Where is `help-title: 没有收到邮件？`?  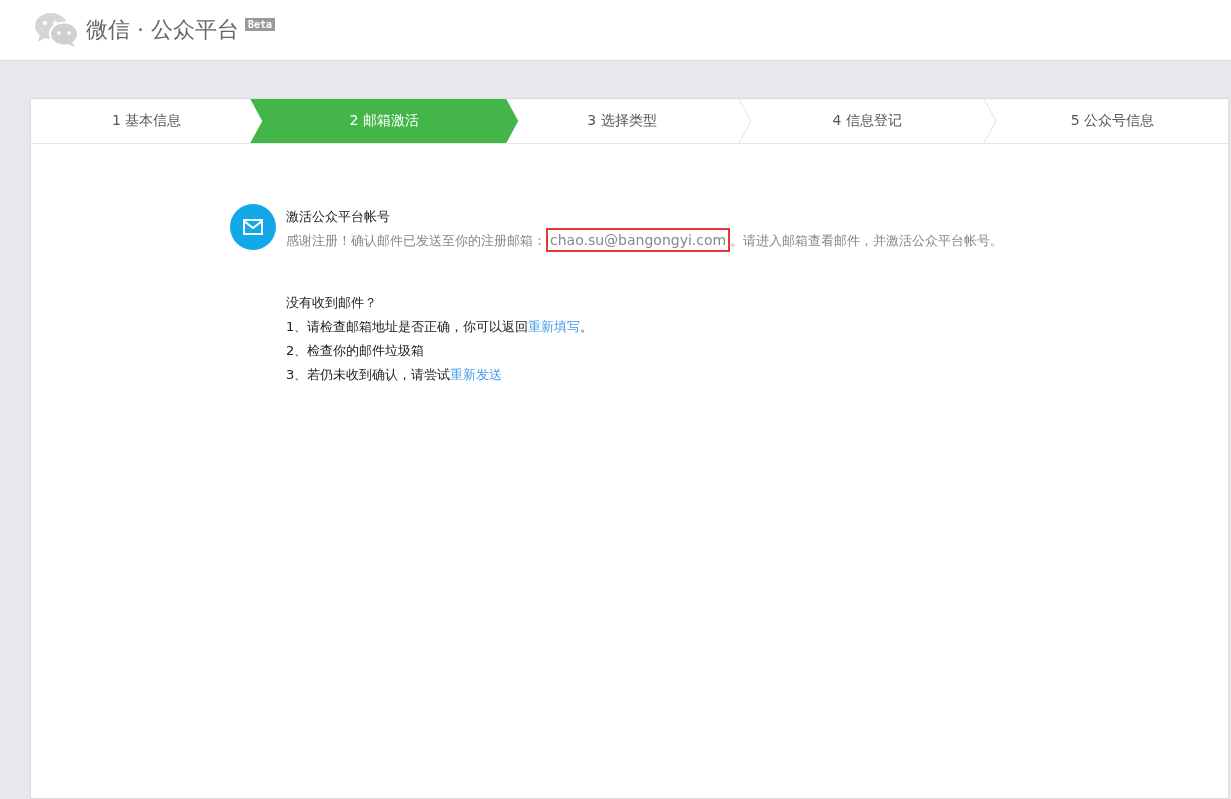 help-title: 没有收到邮件？ is located at coordinates (332, 303).